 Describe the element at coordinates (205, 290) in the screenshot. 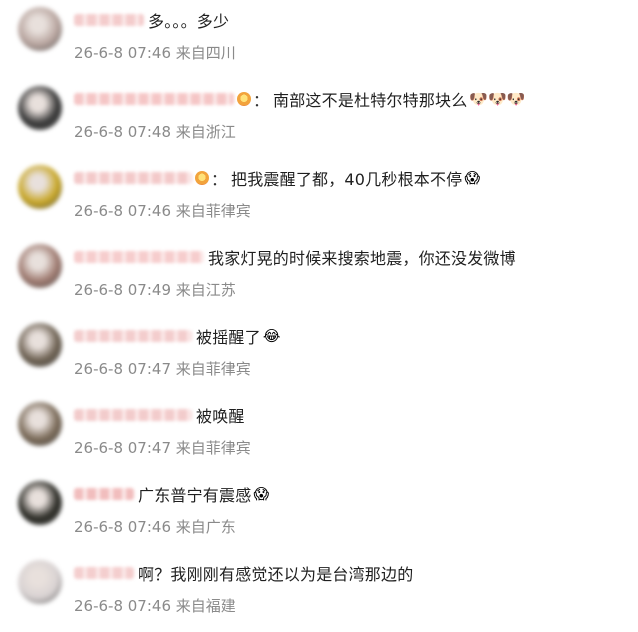

I see `comment-location: 来自江苏` at that location.